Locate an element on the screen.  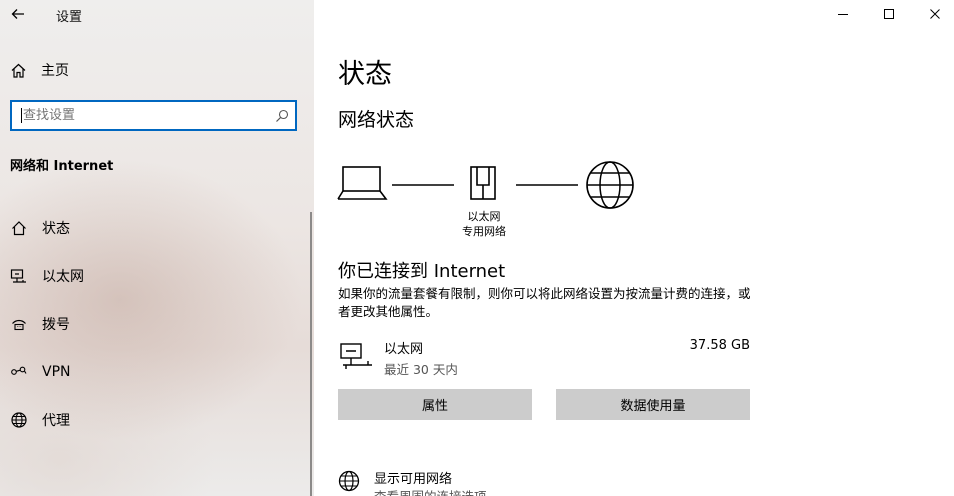
close-button is located at coordinates (933, 14).